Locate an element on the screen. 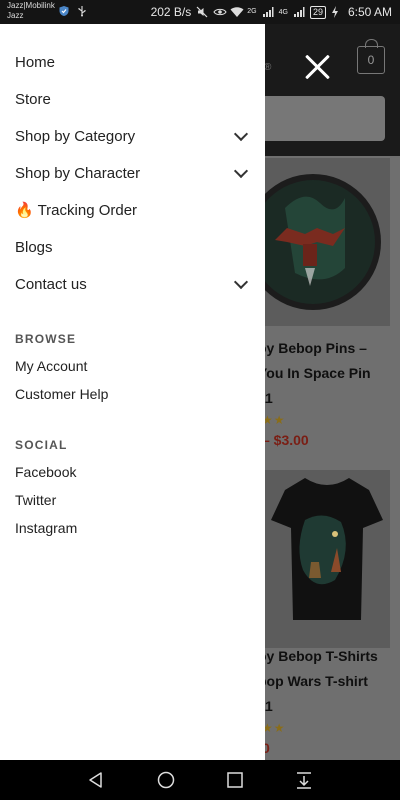  product-image-pin is located at coordinates (317, 242).